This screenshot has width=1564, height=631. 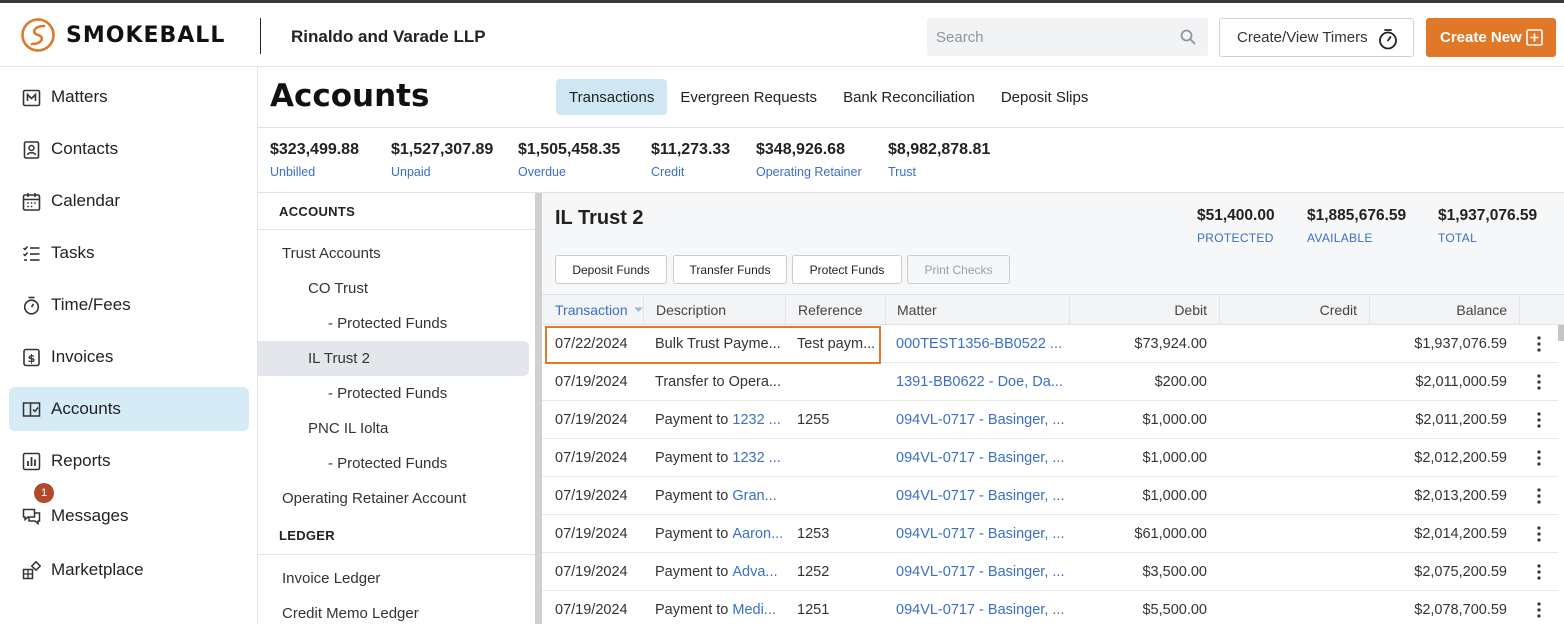 What do you see at coordinates (538, 408) in the screenshot?
I see `tree-scrollbar` at bounding box center [538, 408].